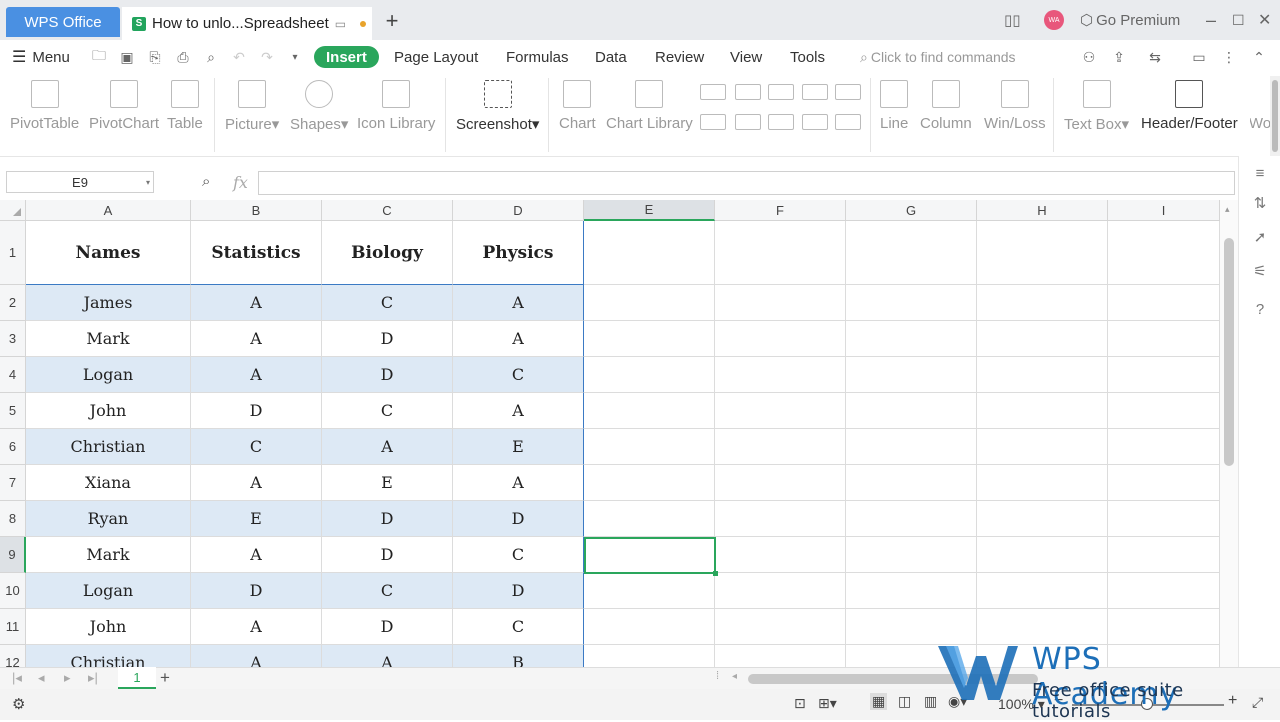 This screenshot has width=1280, height=722. I want to click on chart-button: Chart, so click(577, 106).